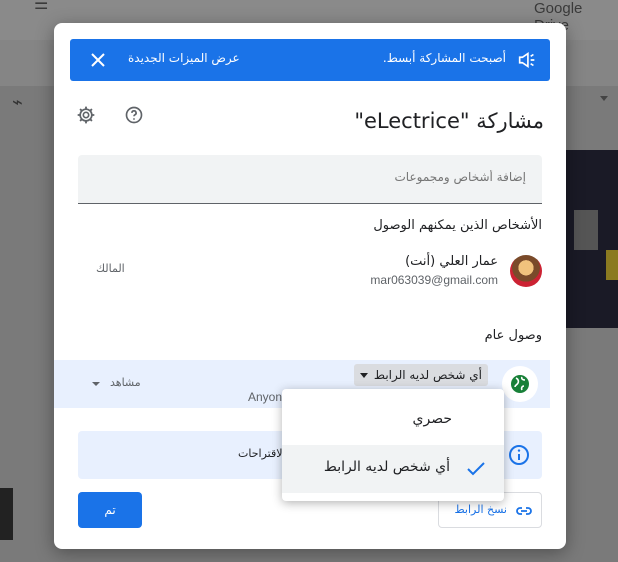 The height and width of the screenshot is (562, 618). What do you see at coordinates (386, 467) in the screenshot?
I see `menu-item-label: أي شخص لديه الرابط` at bounding box center [386, 467].